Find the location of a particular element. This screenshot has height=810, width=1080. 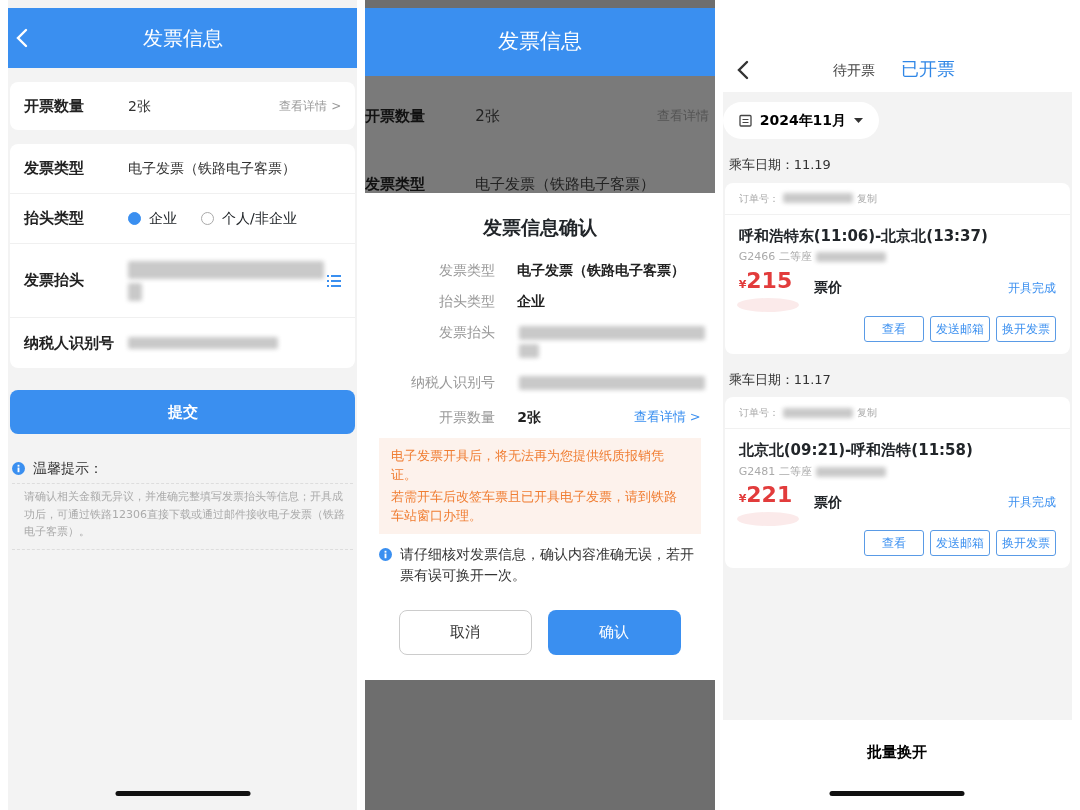

tab: 已开票 is located at coordinates (927, 68).